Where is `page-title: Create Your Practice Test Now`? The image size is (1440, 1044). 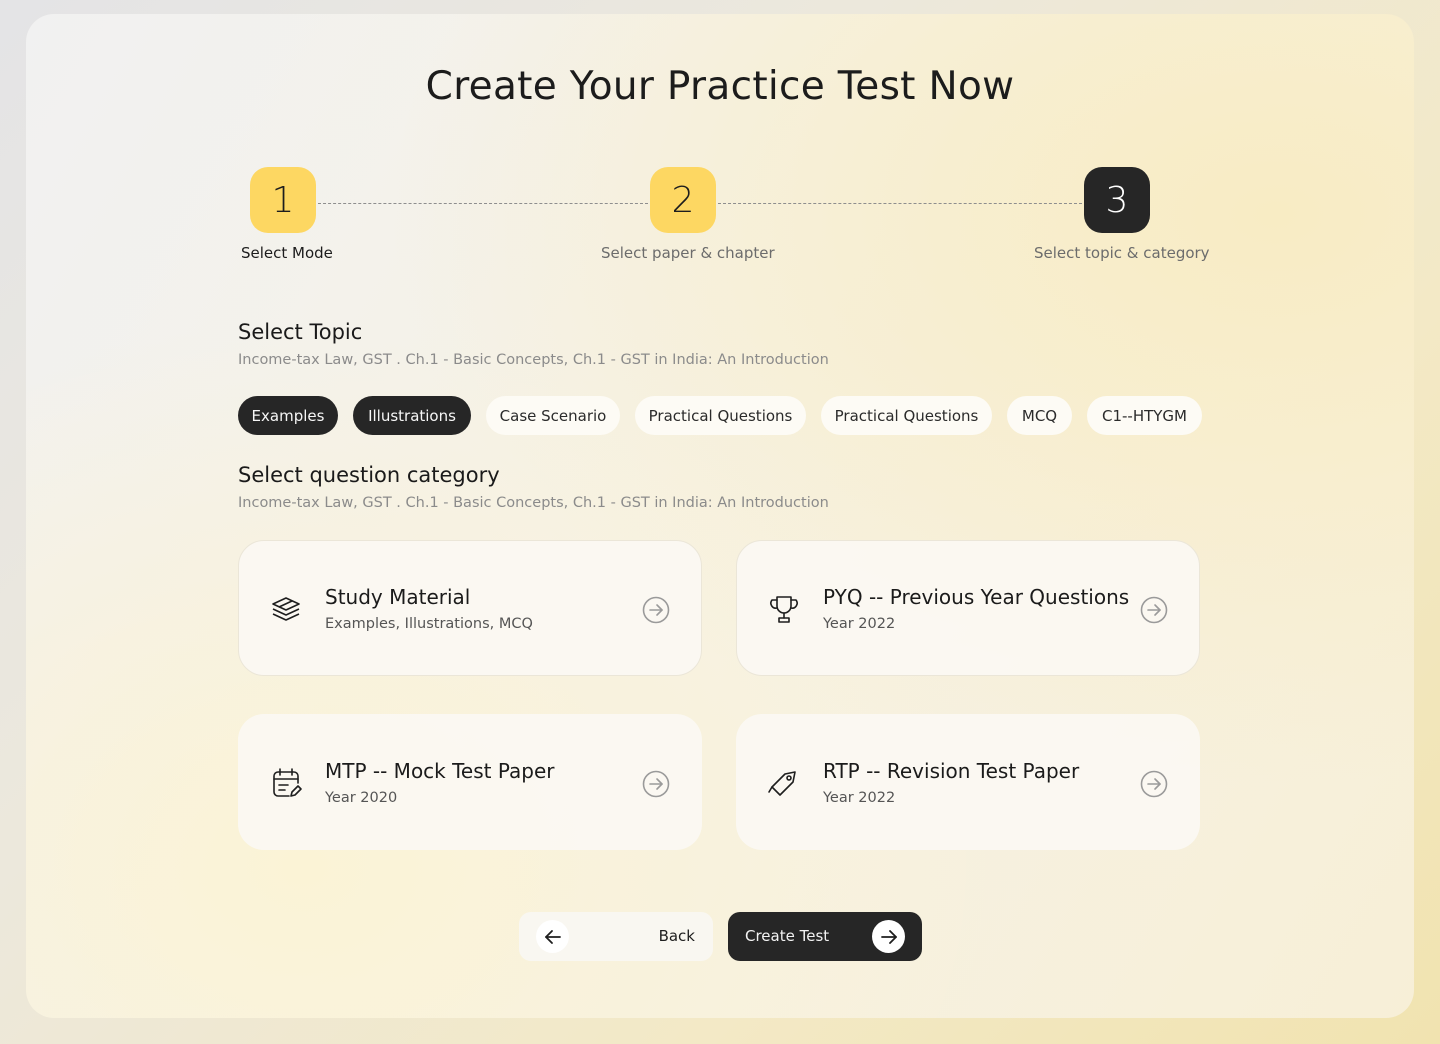 page-title: Create Your Practice Test Now is located at coordinates (720, 86).